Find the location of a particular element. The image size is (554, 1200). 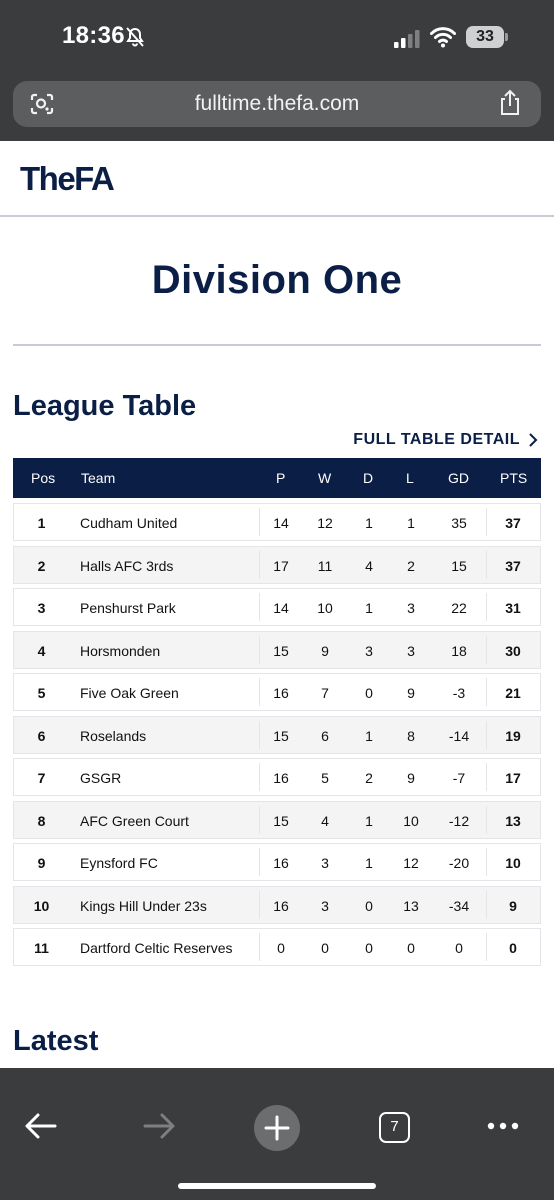

row-won: 7 is located at coordinates (325, 693).